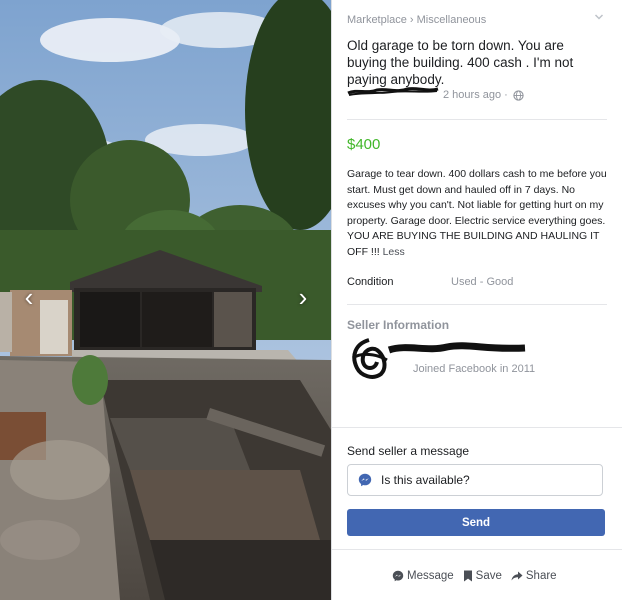 The width and height of the screenshot is (622, 600). What do you see at coordinates (467, 576) in the screenshot?
I see `bookmark-icon` at bounding box center [467, 576].